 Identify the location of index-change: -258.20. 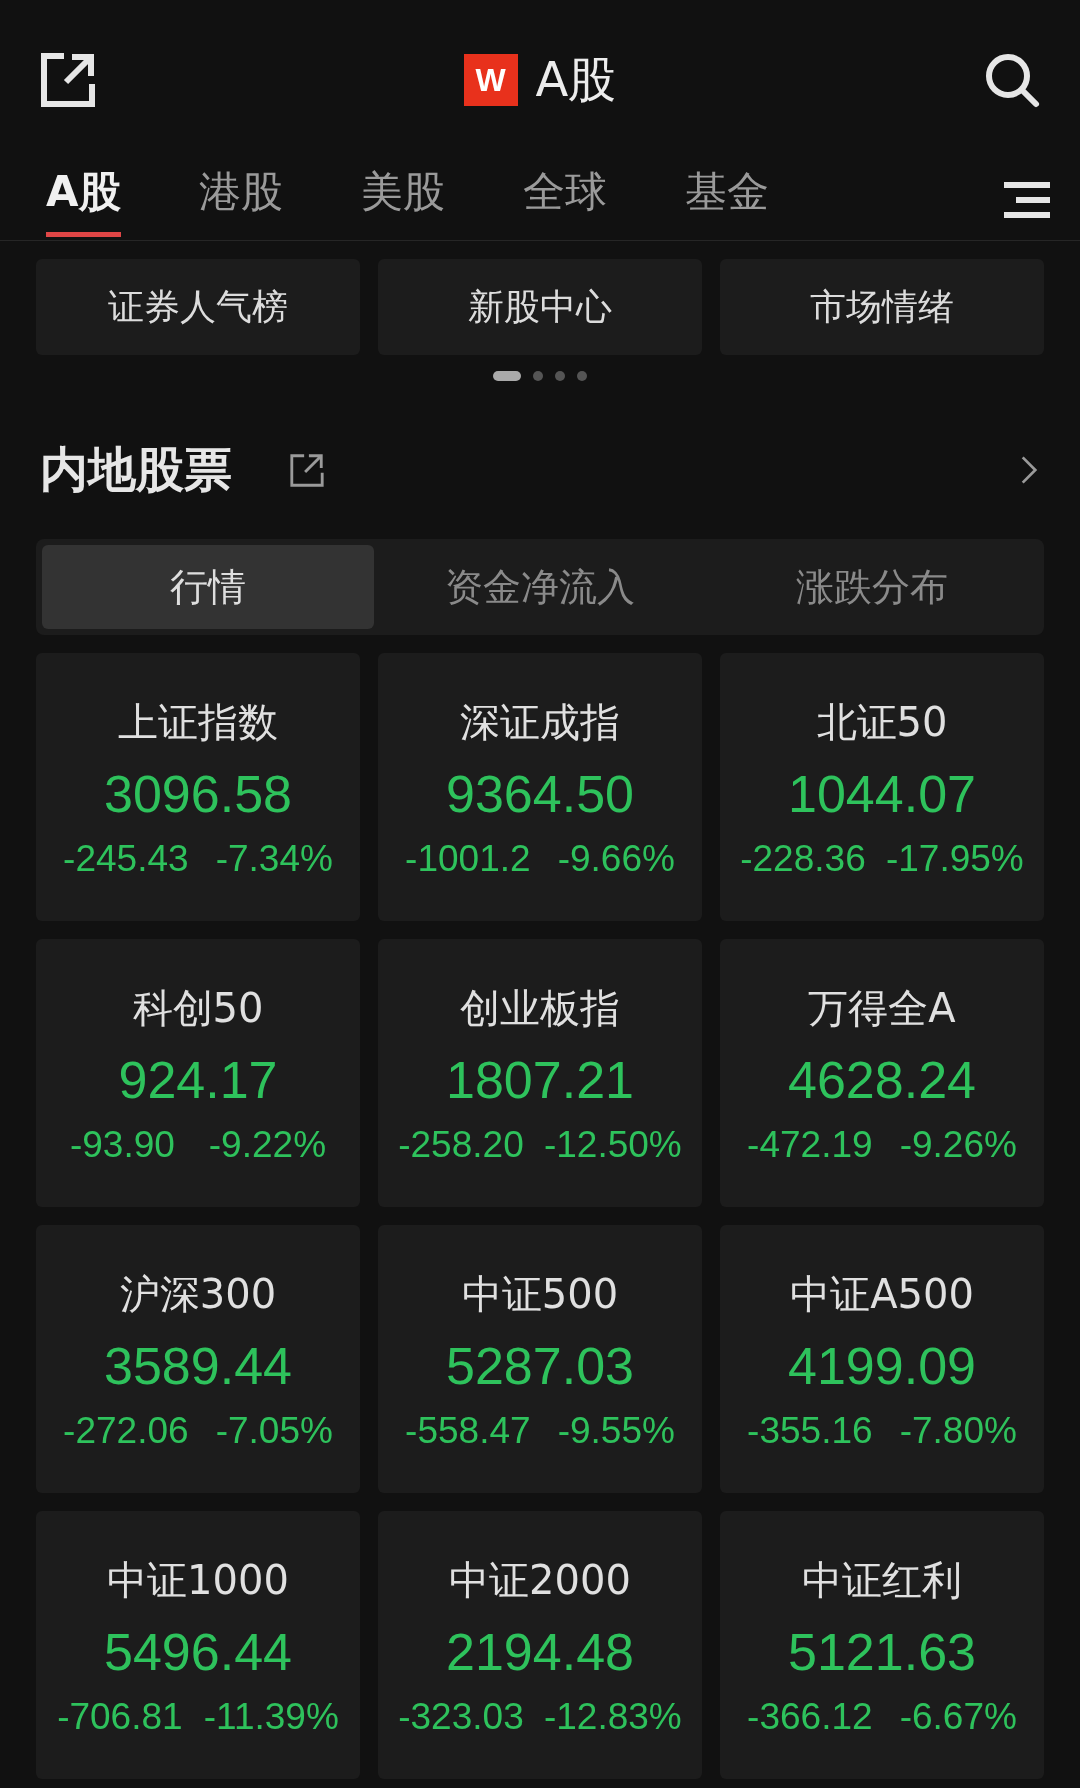
(461, 1144).